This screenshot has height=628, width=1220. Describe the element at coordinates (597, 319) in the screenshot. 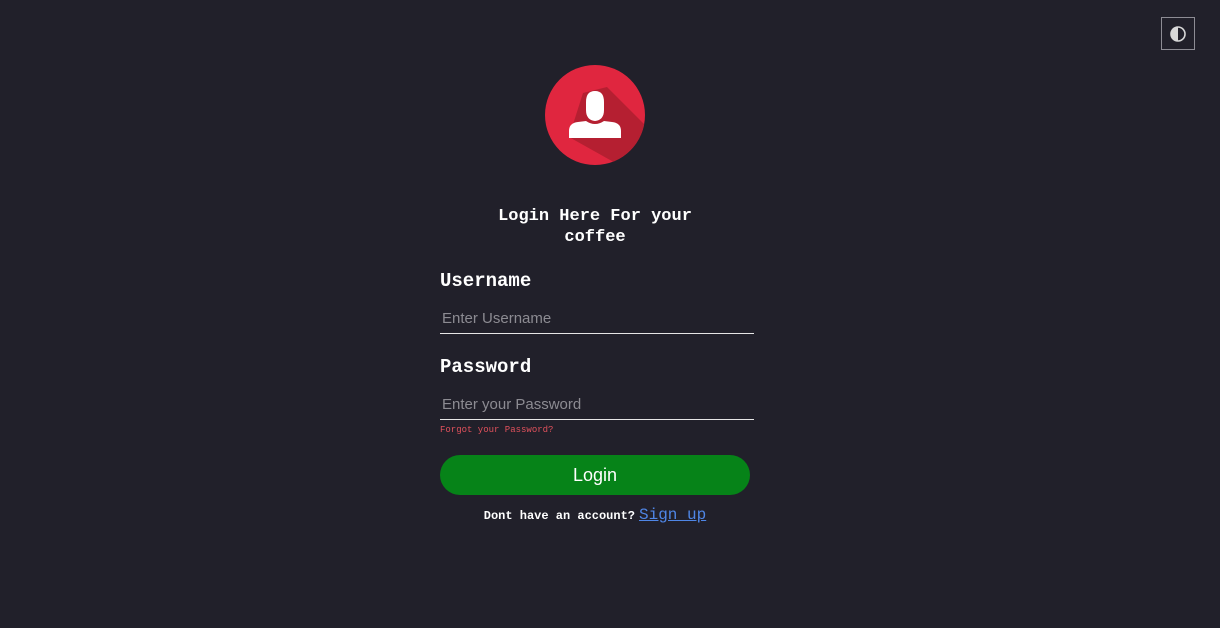

I see `username-input` at that location.